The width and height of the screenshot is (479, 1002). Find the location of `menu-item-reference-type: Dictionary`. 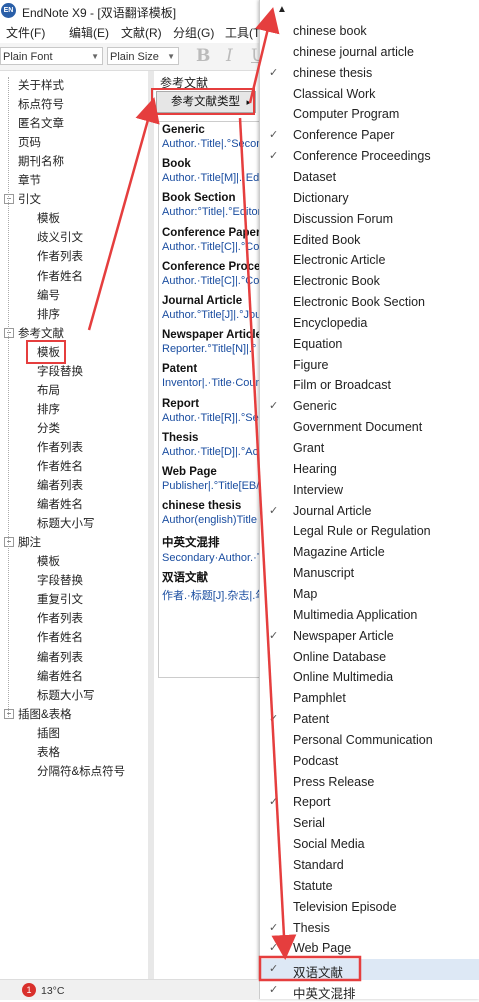

menu-item-reference-type: Dictionary is located at coordinates (369, 198).